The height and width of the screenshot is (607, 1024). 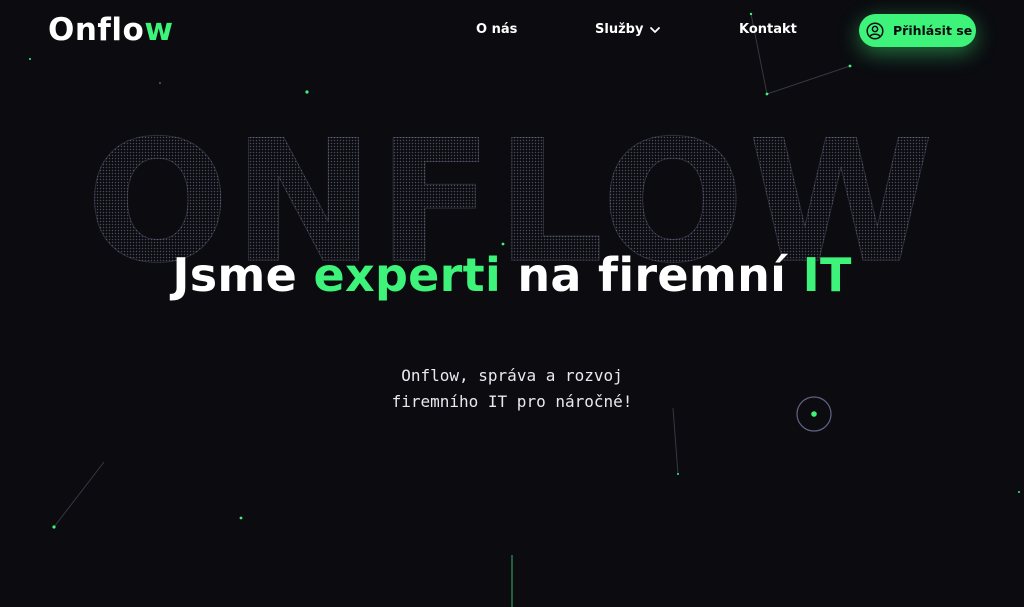 What do you see at coordinates (655, 29) in the screenshot?
I see `chevron-down-icon` at bounding box center [655, 29].